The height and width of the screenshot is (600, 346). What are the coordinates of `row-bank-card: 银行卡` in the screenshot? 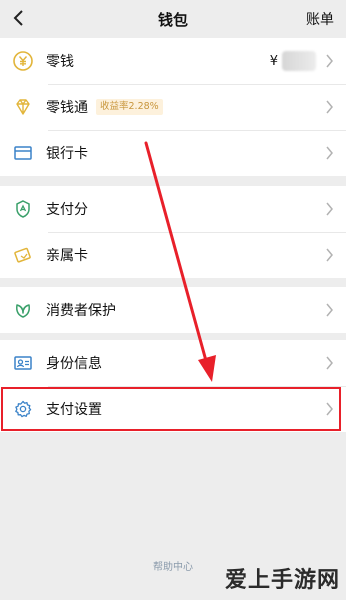 It's located at (173, 153).